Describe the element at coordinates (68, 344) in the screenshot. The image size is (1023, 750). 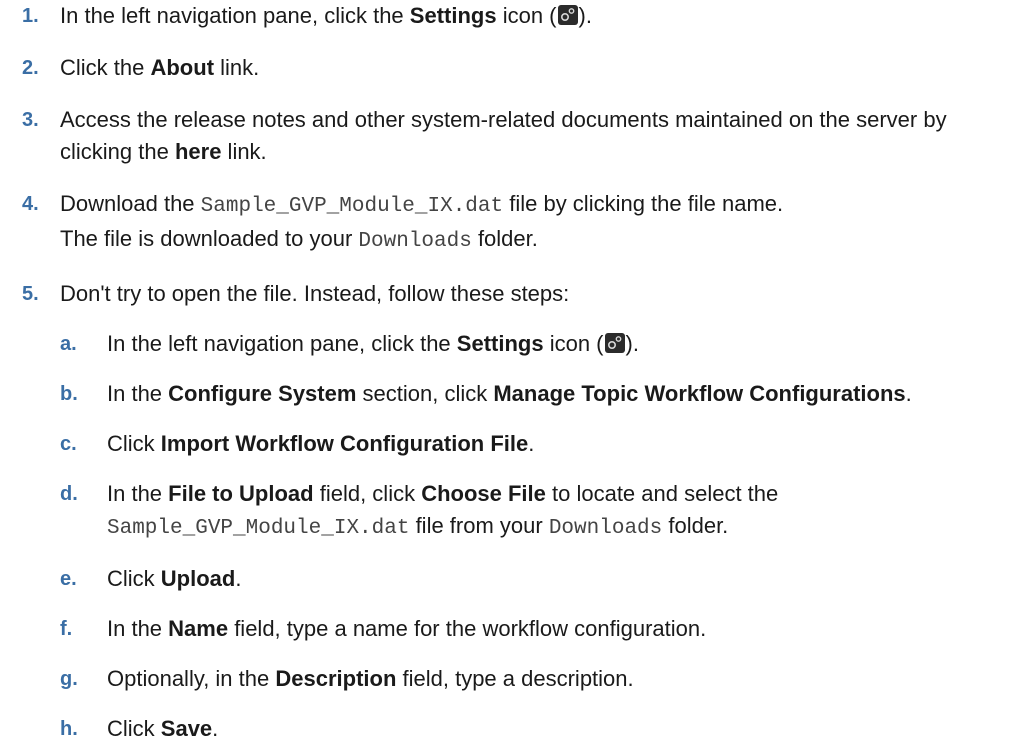
I see `substep-letter: a.` at that location.